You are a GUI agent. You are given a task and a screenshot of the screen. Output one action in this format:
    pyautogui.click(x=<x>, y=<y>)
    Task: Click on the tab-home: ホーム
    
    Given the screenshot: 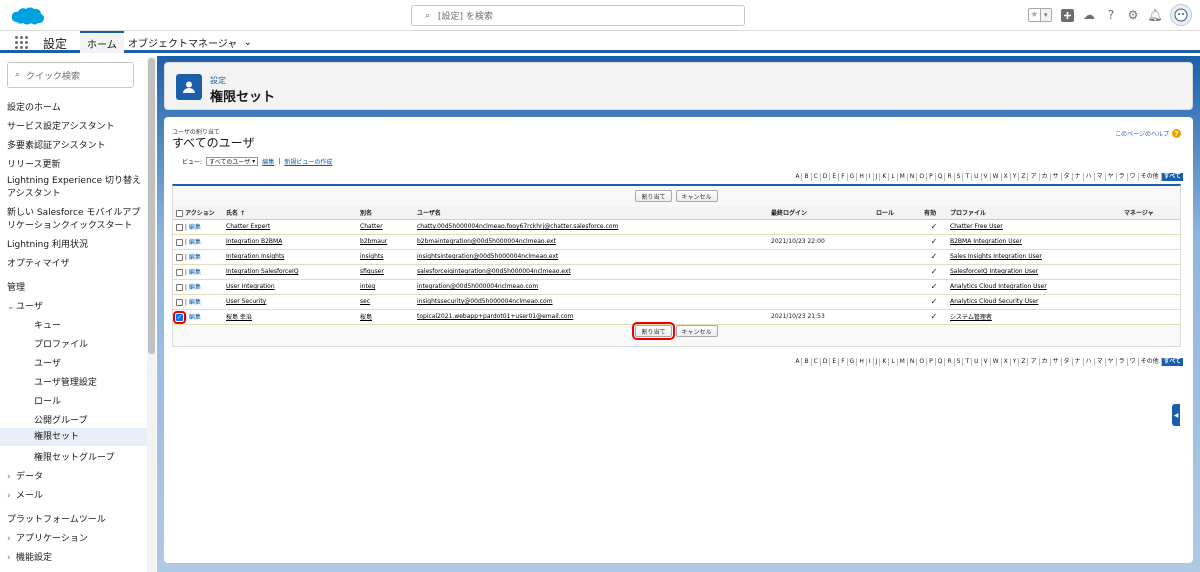 What is the action you would take?
    pyautogui.click(x=102, y=42)
    